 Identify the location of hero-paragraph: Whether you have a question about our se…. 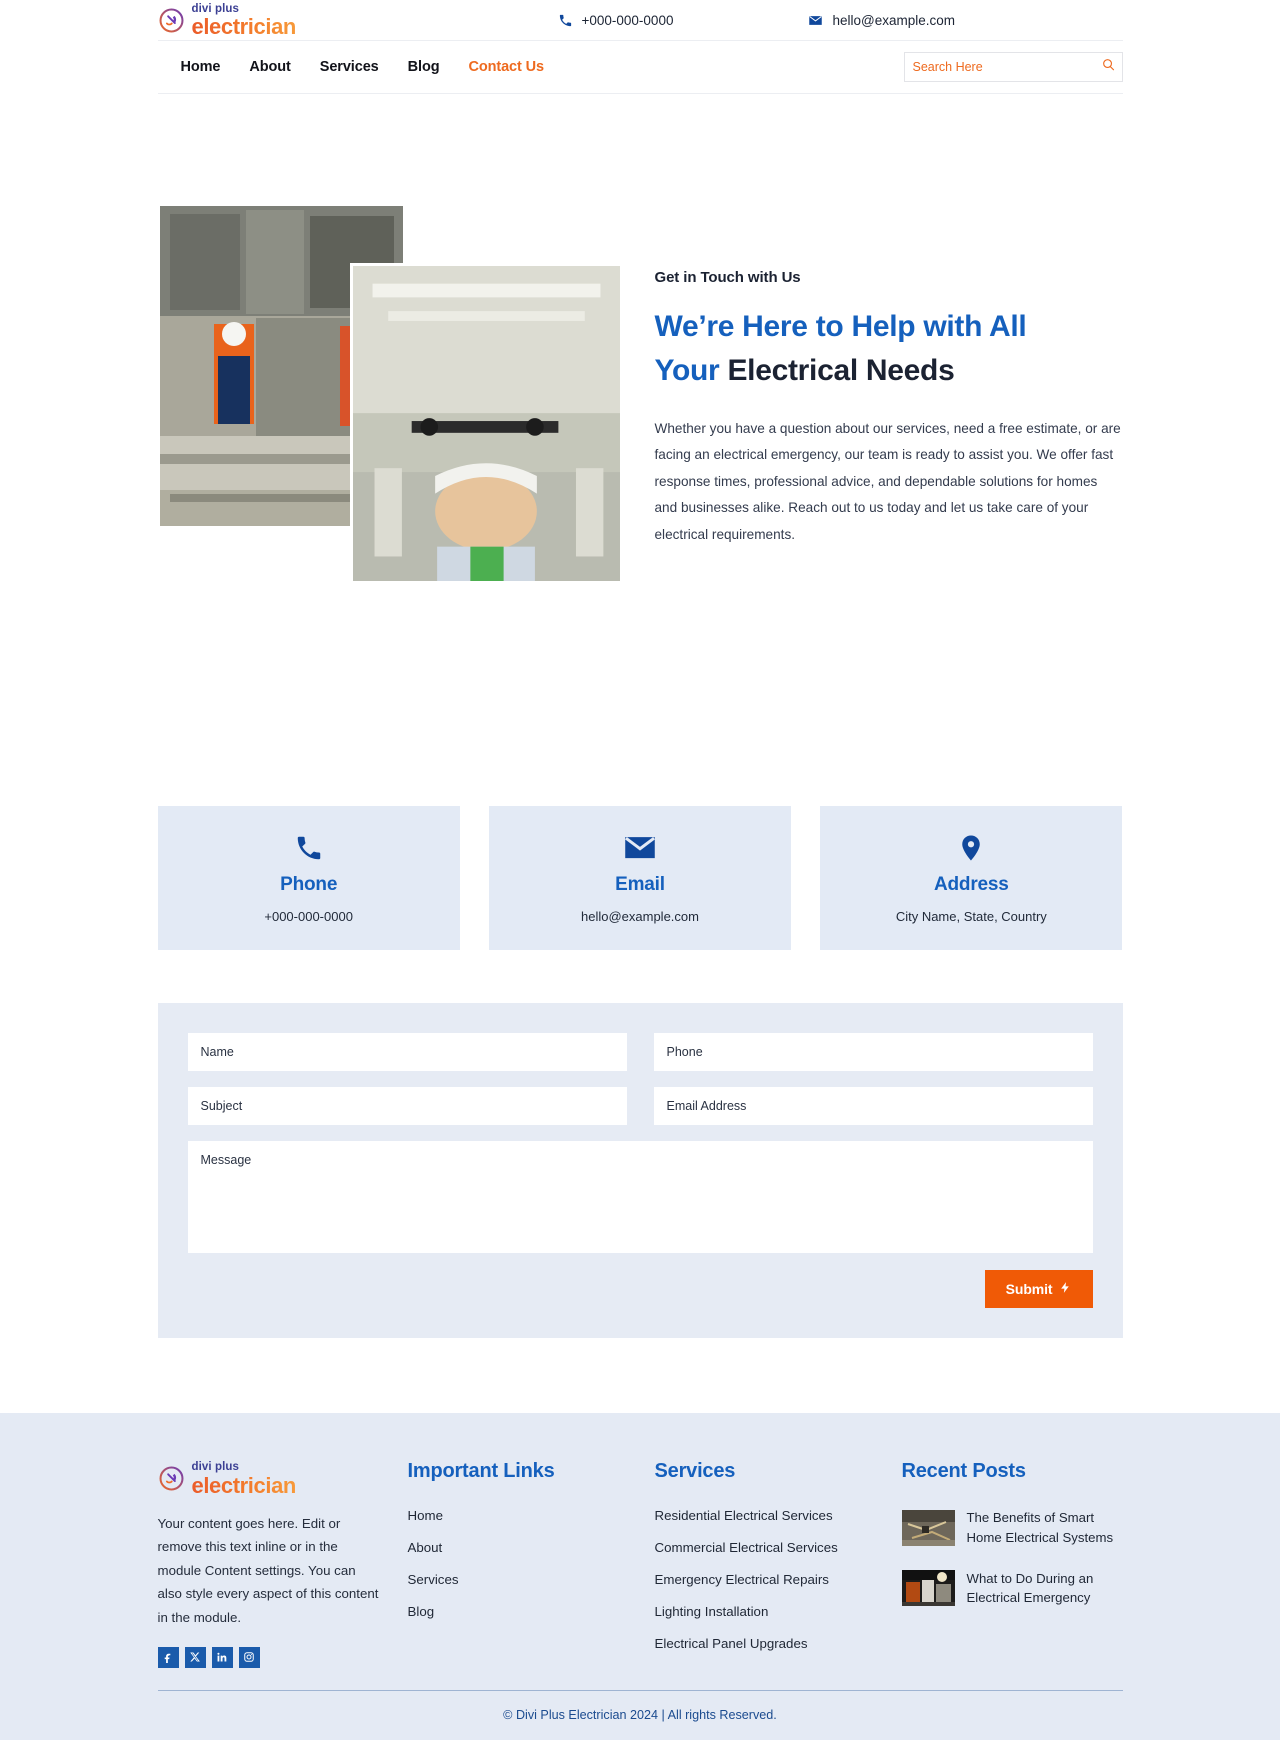
(887, 481).